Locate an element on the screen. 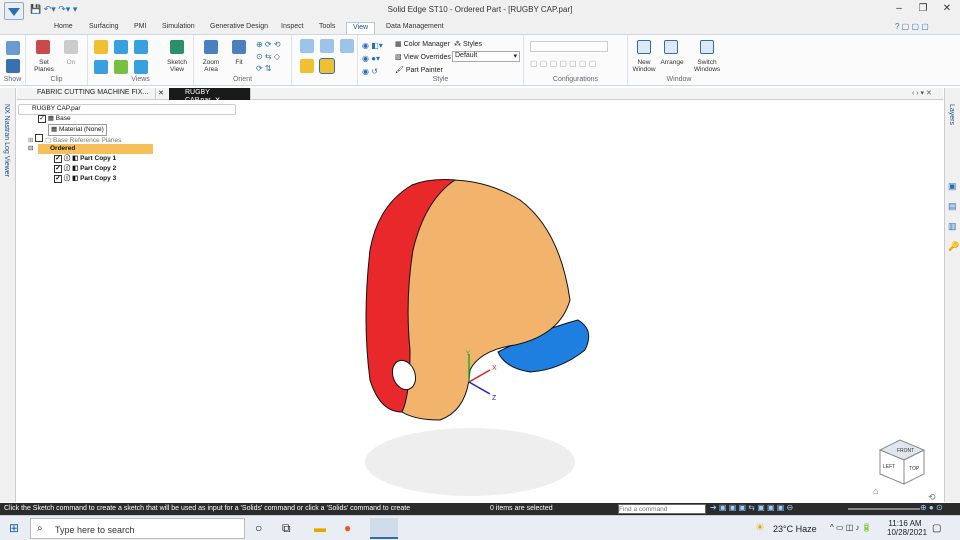 Image resolution: width=960 pixels, height=540 pixels. z-label: Z is located at coordinates (494, 398).